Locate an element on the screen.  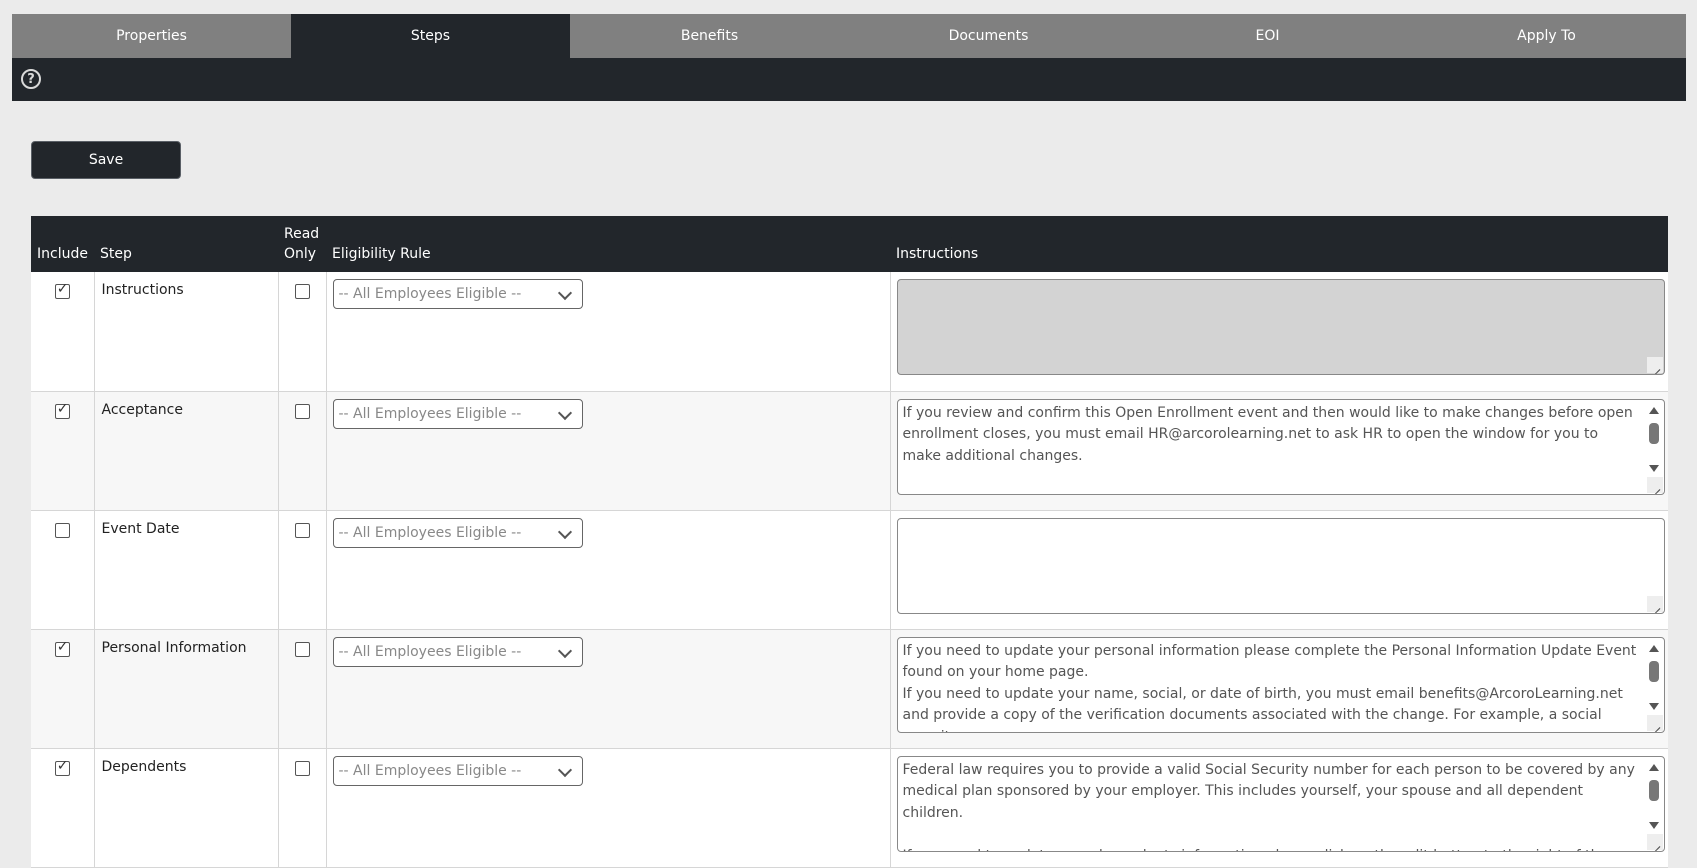
table-row: Event Date -- All Employees Eligible -- is located at coordinates (849, 570).